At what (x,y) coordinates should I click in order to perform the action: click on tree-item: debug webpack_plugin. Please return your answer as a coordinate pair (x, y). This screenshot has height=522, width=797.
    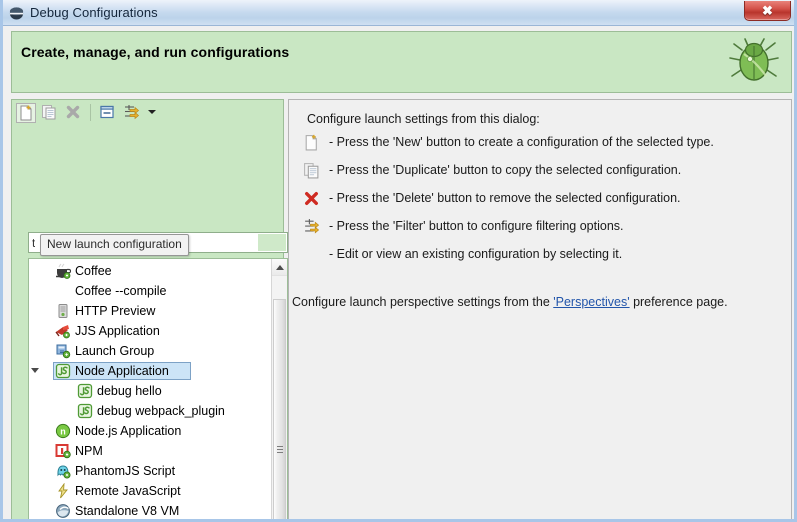
    Looking at the image, I should click on (158, 411).